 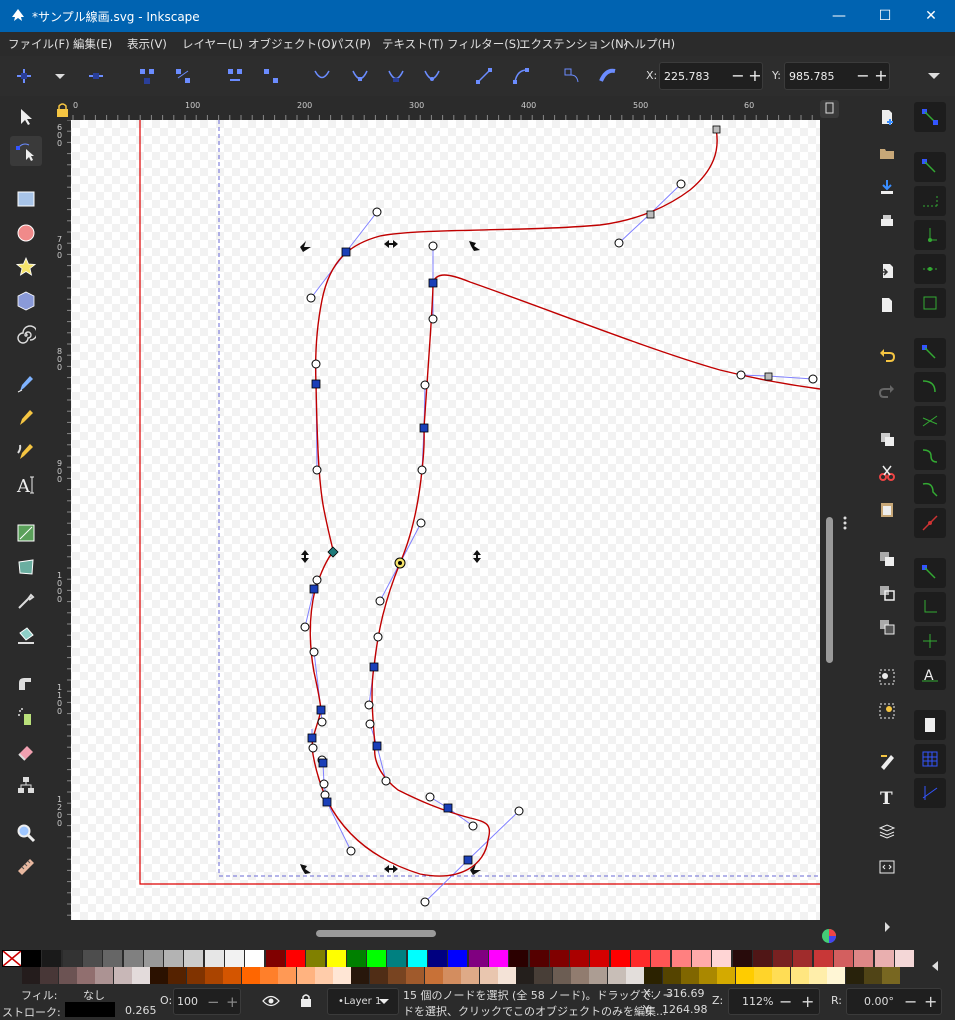 What do you see at coordinates (887, 473) in the screenshot?
I see `cut-button` at bounding box center [887, 473].